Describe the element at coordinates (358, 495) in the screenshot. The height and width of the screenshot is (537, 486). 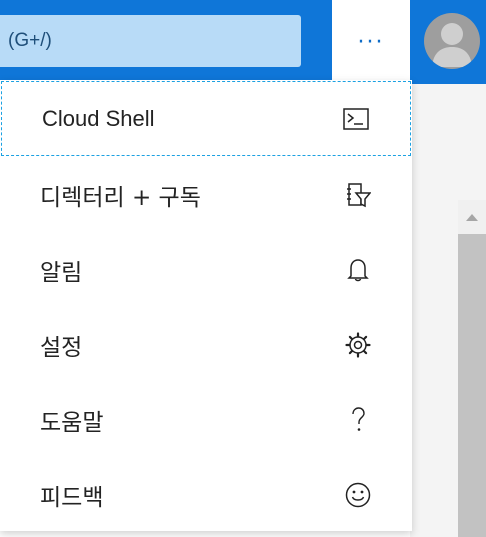
I see `smiley-icon` at that location.